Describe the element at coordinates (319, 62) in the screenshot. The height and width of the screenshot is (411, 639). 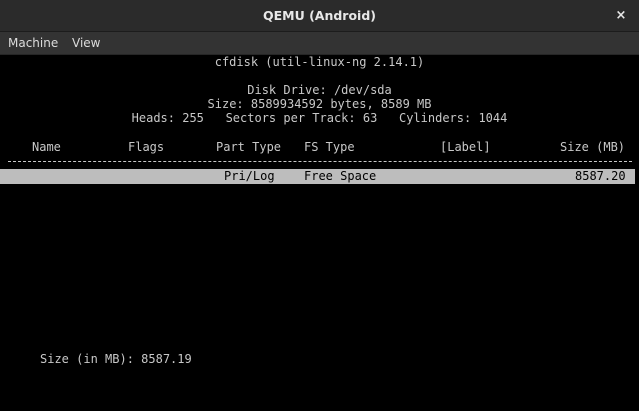
I see `cfdisk-header: cfdisk (util-linux-ng 2.14.1)` at that location.